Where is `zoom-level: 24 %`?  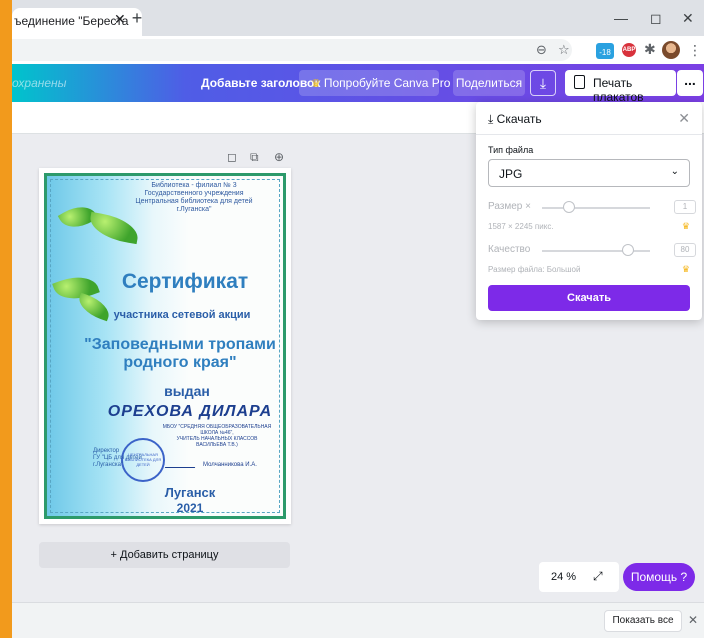
zoom-level: 24 % is located at coordinates (564, 577).